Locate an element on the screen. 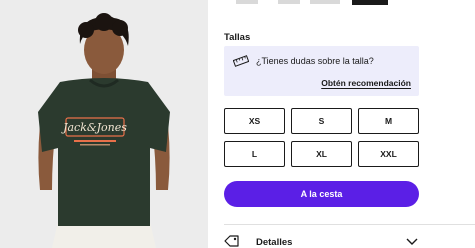 The image size is (475, 248). size-button-s: S is located at coordinates (321, 121).